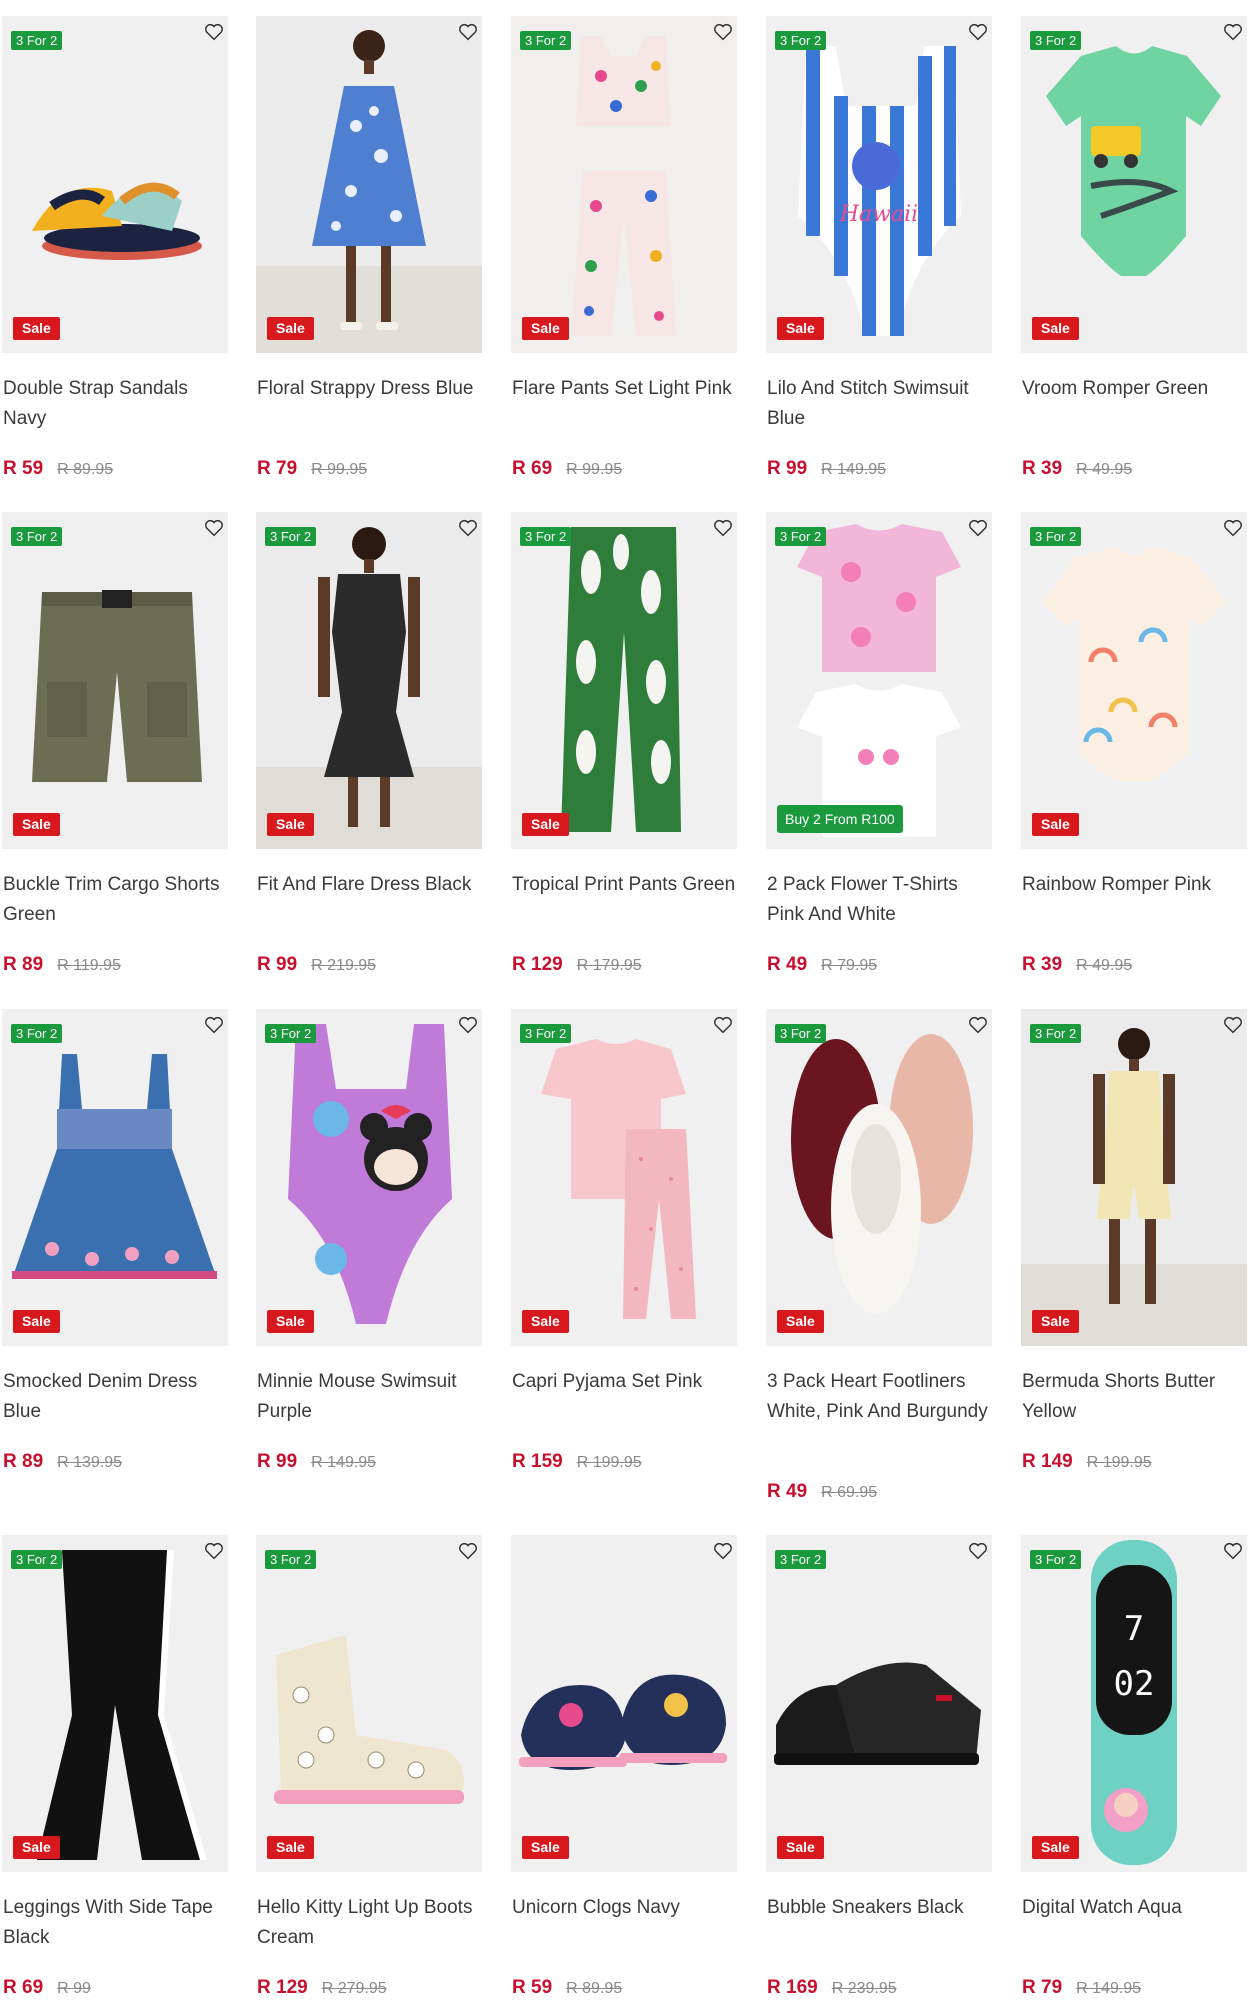 The height and width of the screenshot is (2001, 1250). I want to click on original-price: R 89.95, so click(594, 1988).